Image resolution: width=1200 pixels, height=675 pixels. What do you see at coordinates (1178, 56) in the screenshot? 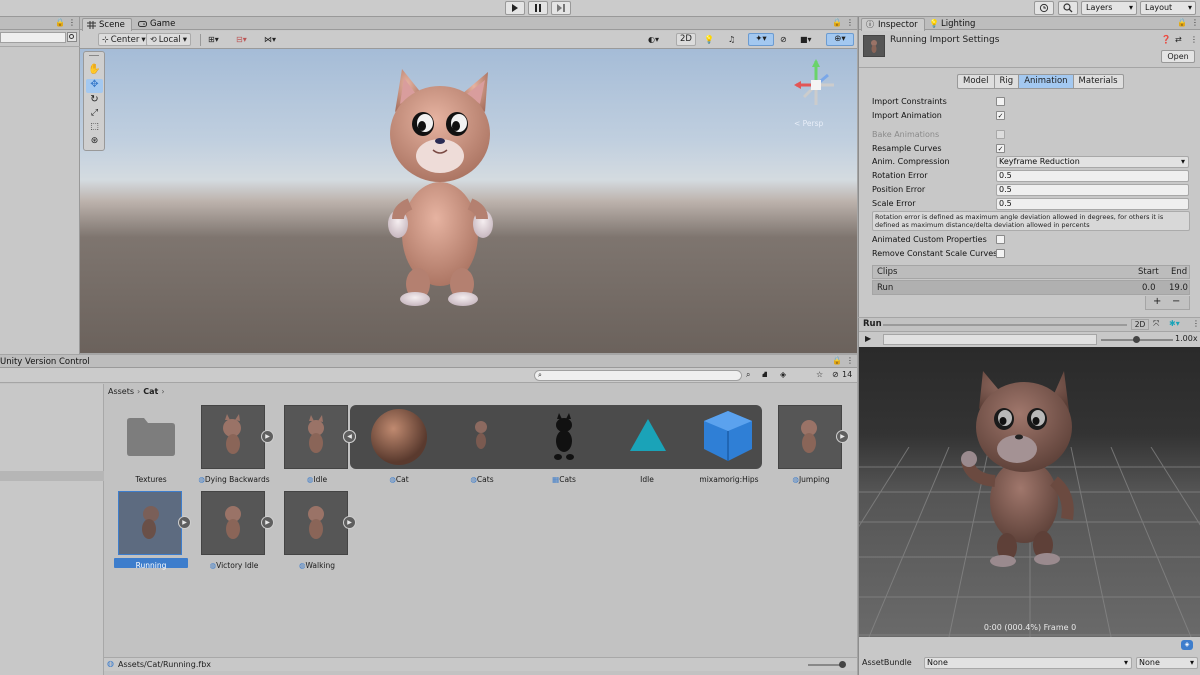
I see `open-button: Open` at bounding box center [1178, 56].